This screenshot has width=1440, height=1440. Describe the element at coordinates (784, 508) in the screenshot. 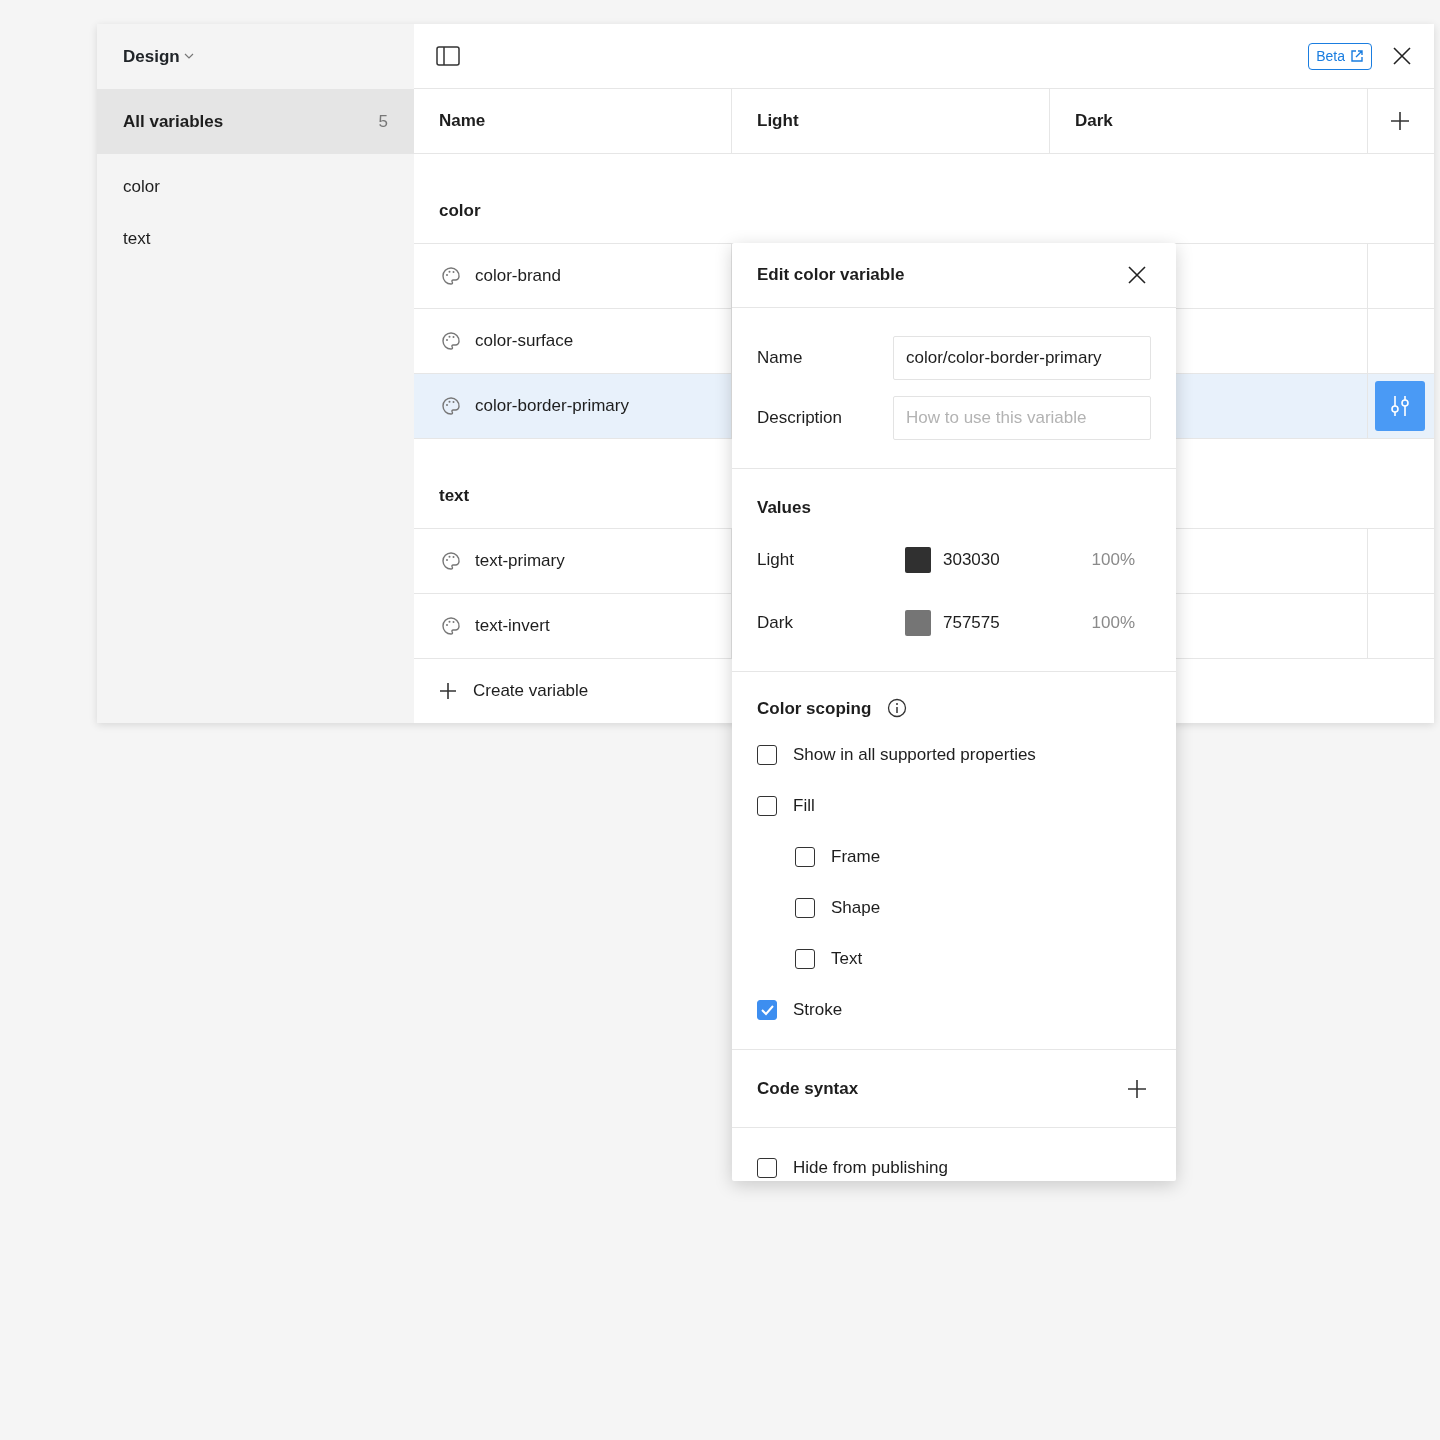

I see `section-title: Values` at that location.